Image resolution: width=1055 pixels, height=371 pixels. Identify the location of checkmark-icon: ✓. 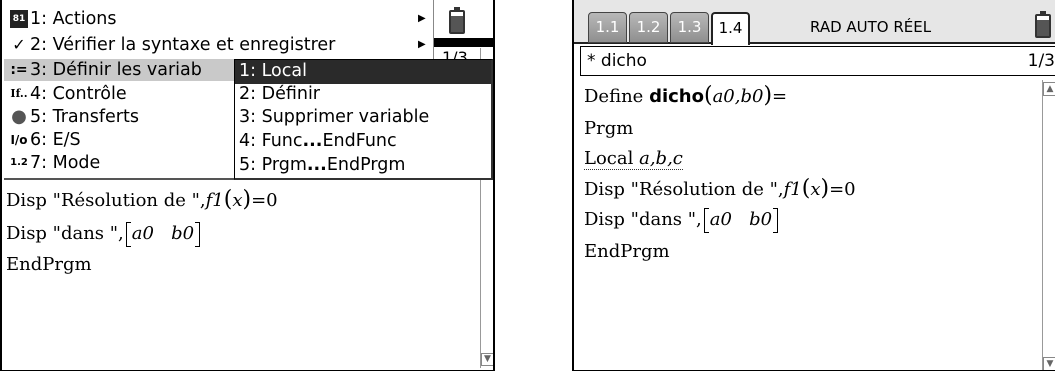
(19, 44).